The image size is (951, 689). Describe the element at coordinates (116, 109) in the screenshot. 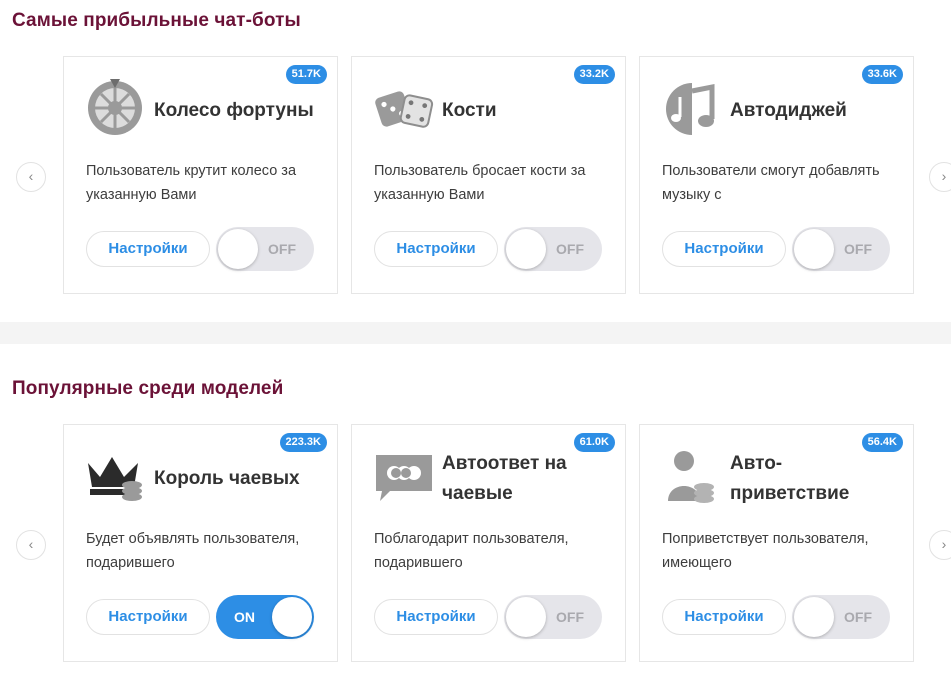

I see `wheel-of-fortune-icon` at that location.